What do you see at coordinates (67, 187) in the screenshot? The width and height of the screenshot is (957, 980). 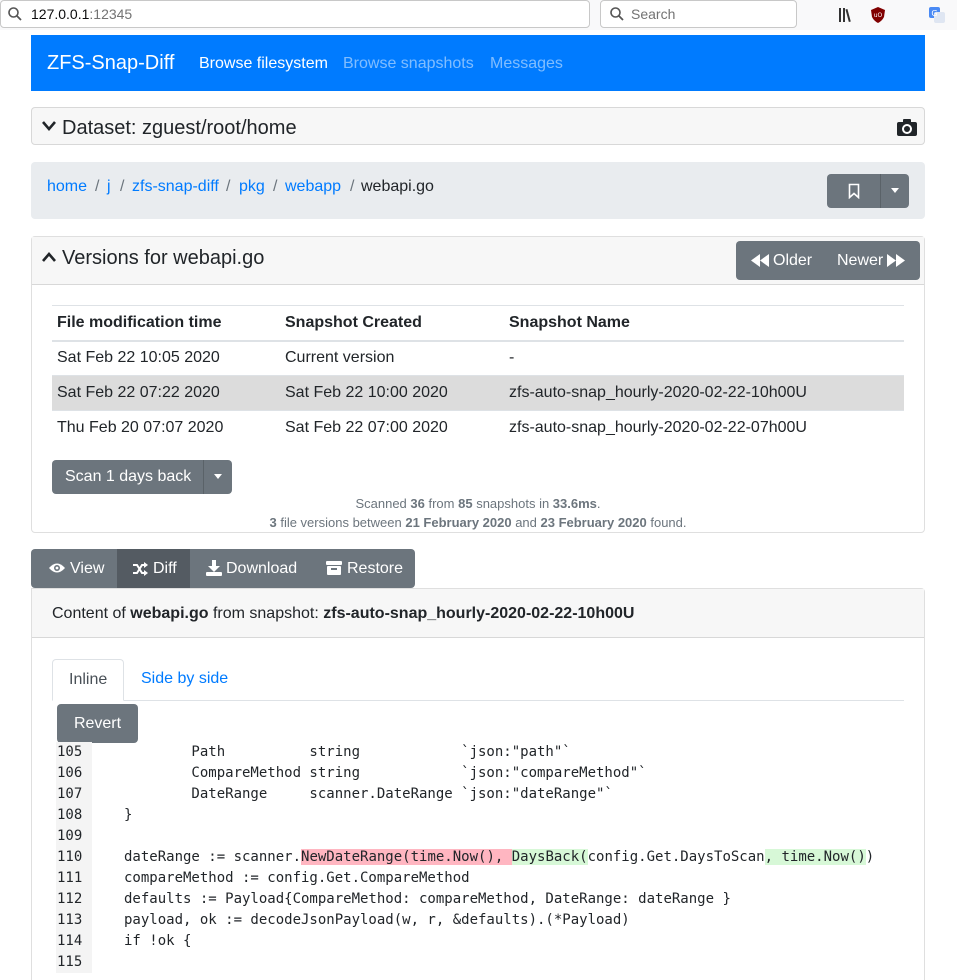 I see `breadcrumb-home: home` at bounding box center [67, 187].